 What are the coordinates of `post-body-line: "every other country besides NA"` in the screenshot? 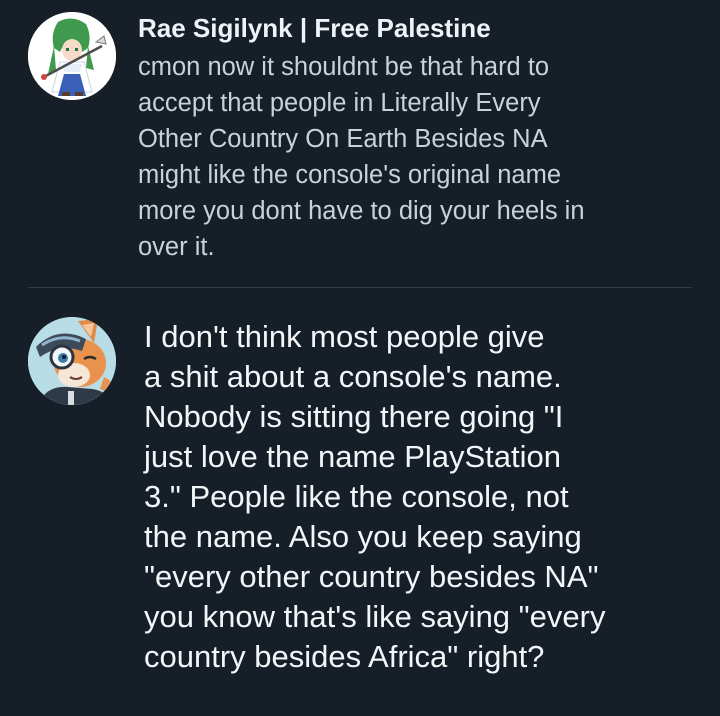 It's located at (371, 576).